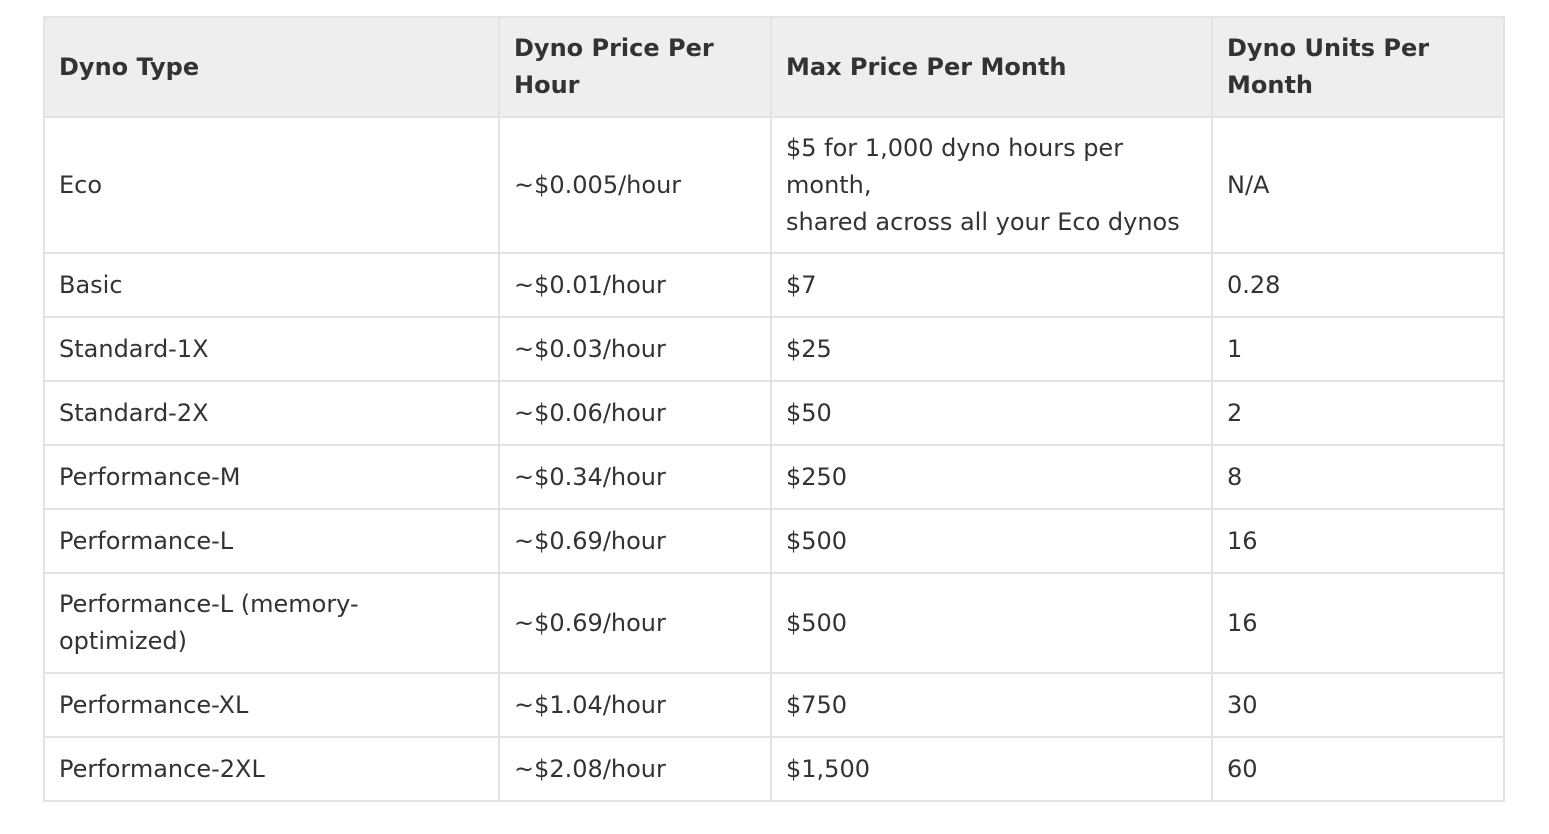  I want to click on cell-units-per-month: 0.28, so click(1358, 285).